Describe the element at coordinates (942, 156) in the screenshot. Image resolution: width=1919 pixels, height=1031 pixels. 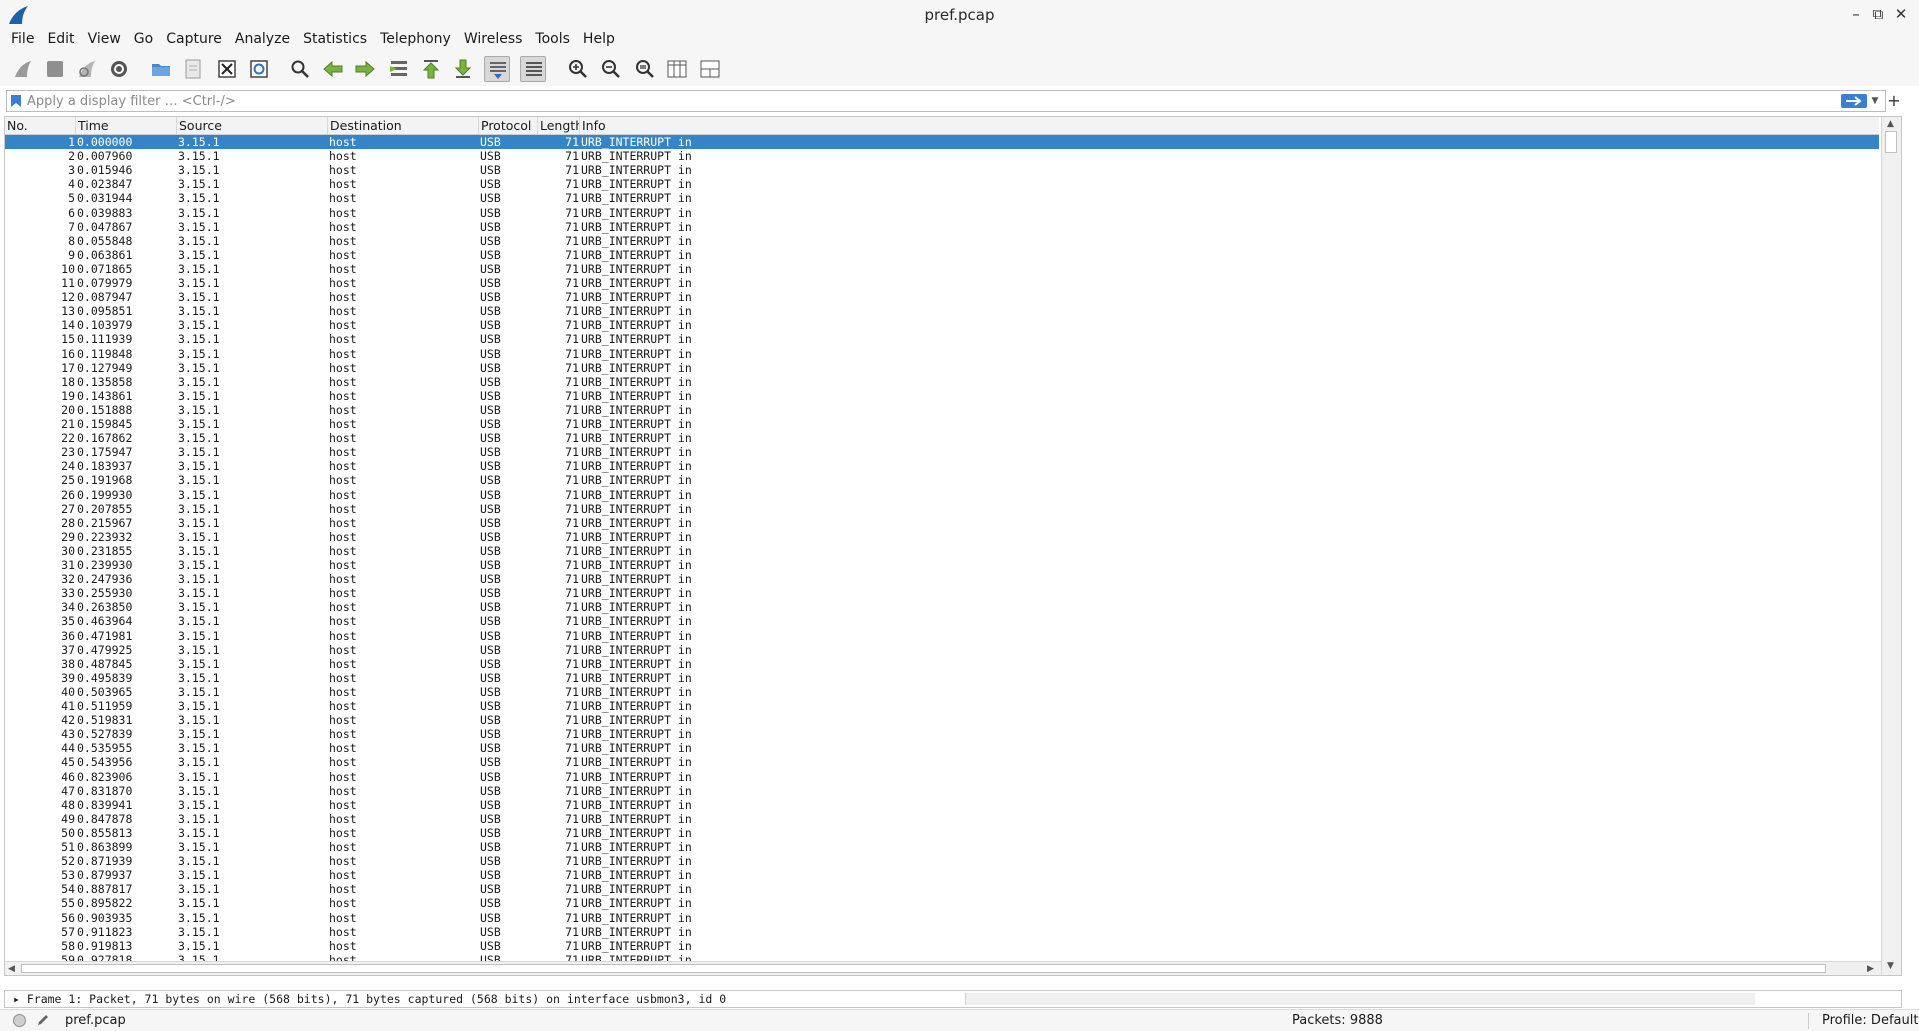
I see `packet-row: 2 0.007960 3.15.1 host USB 71 URB_INTERRUPT in` at that location.